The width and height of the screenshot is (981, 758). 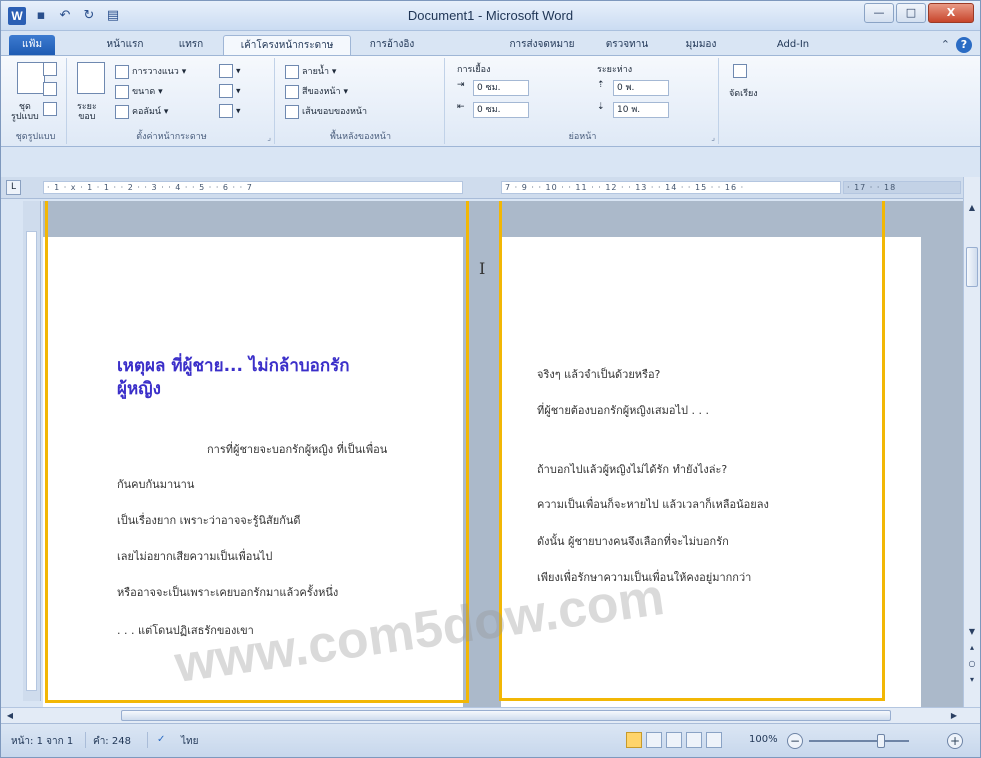 I want to click on group-label-page-setup: ตั้งค่าหน้ากระดาษ, so click(x=171, y=137).